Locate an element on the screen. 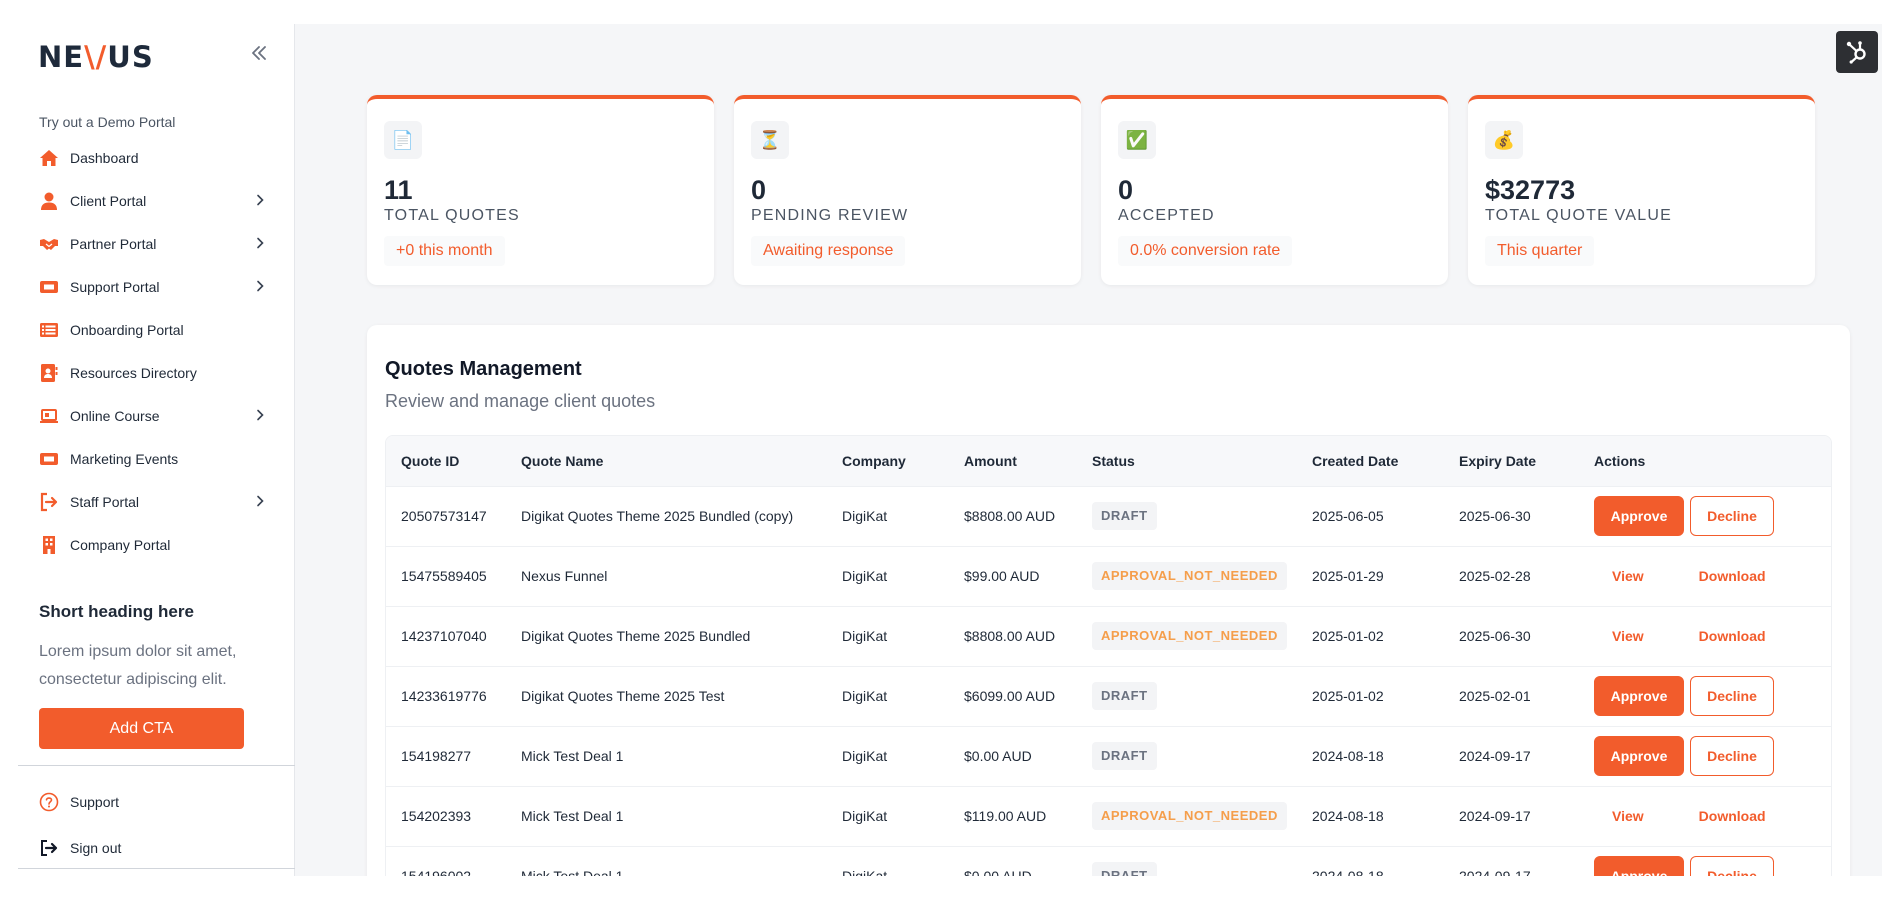 This screenshot has height=900, width=1900. stat-value: 11 is located at coordinates (398, 190).